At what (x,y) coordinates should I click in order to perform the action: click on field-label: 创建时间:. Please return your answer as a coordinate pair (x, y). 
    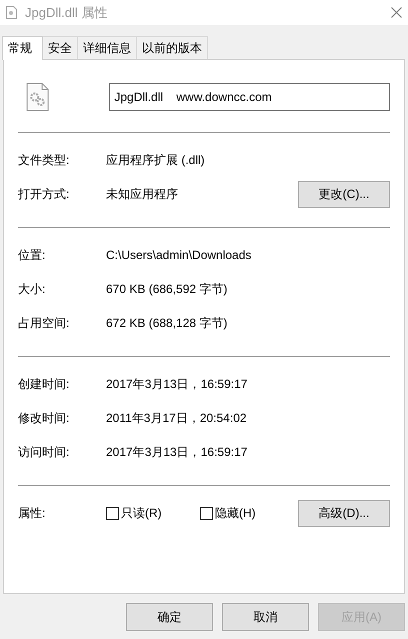
    Looking at the image, I should click on (44, 384).